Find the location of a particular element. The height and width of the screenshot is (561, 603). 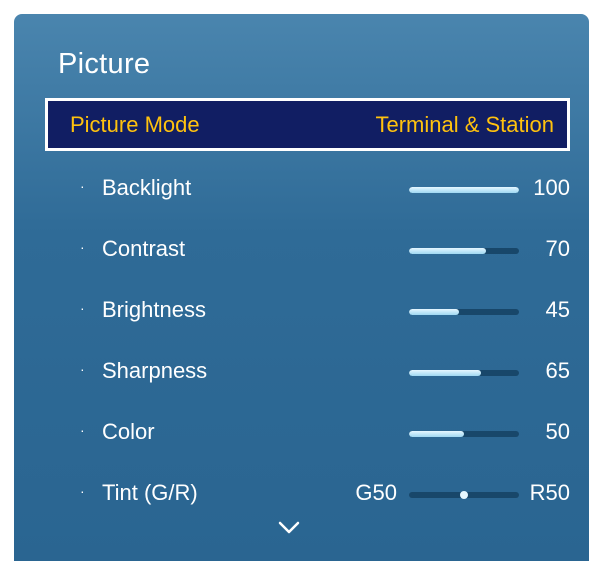

menu-title: Picture is located at coordinates (104, 64).